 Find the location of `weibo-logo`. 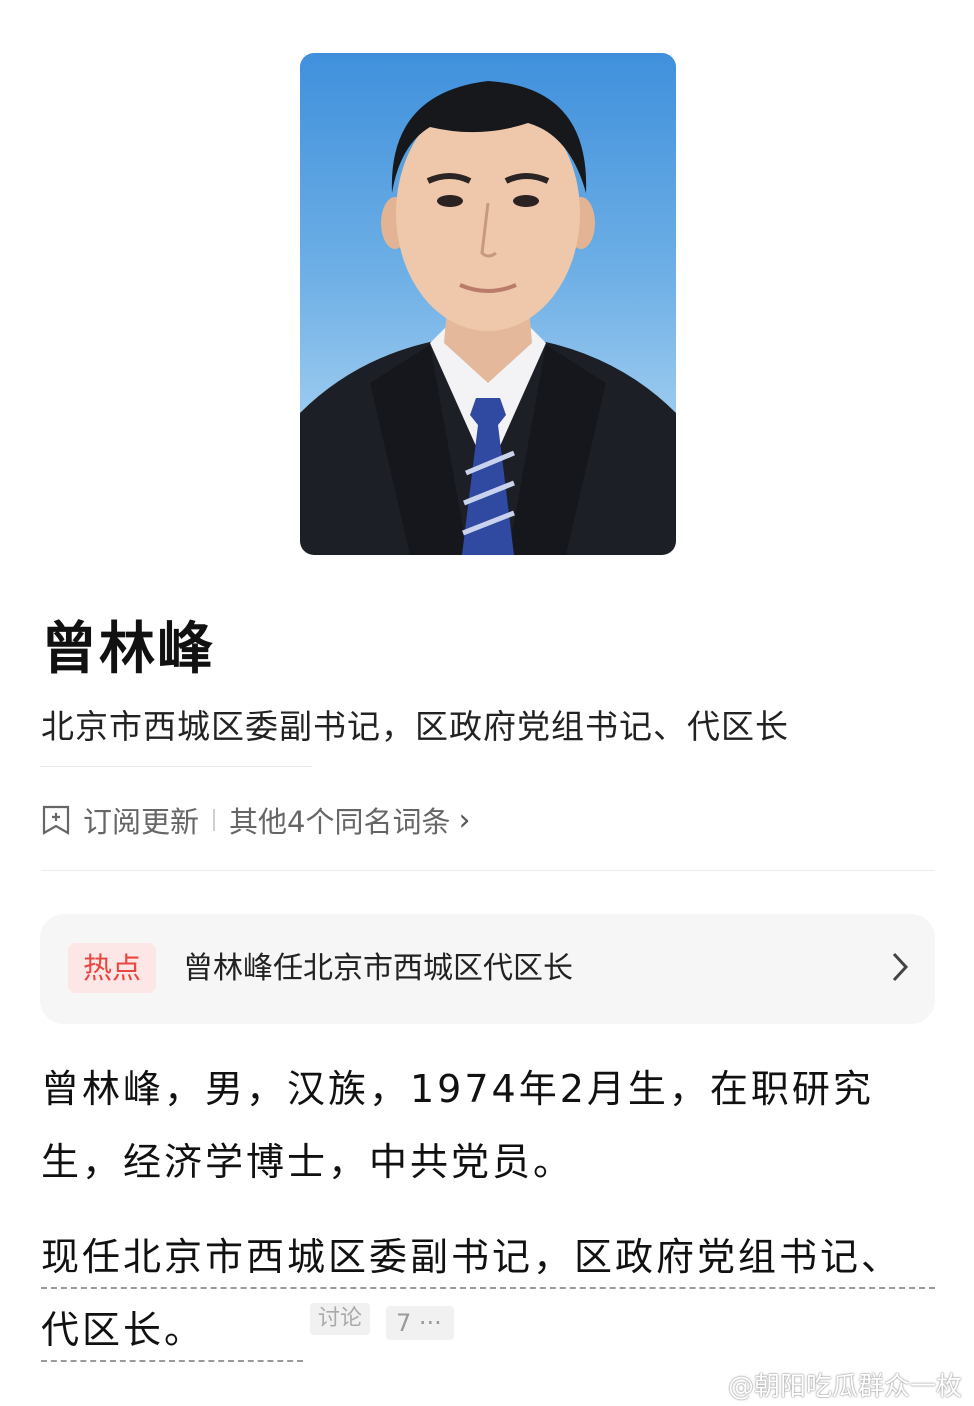

weibo-logo is located at coordinates (705, 1385).